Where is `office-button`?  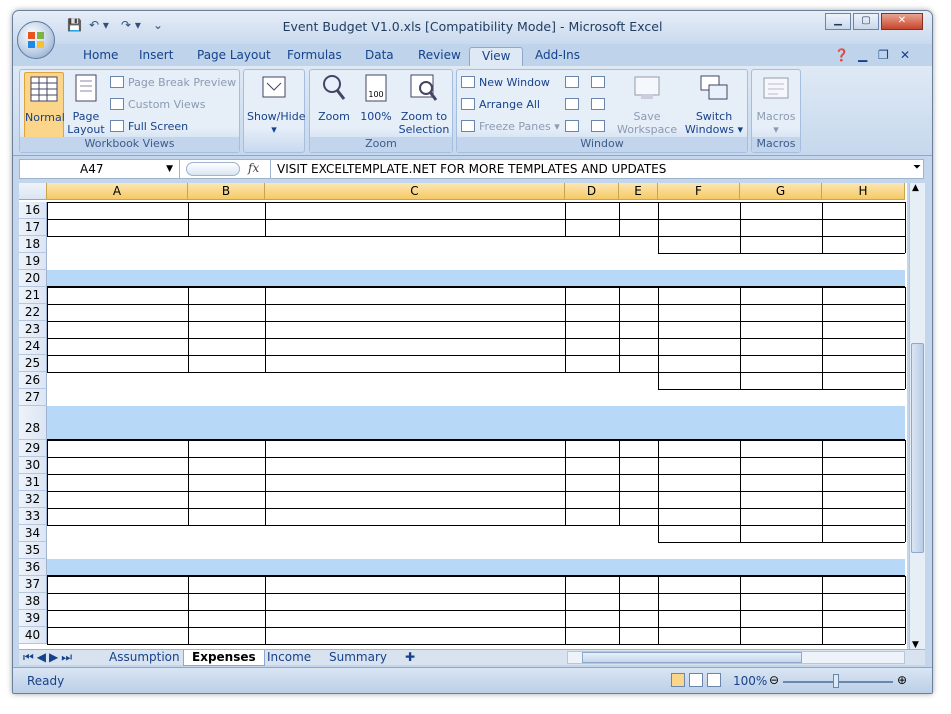
office-button is located at coordinates (36, 40).